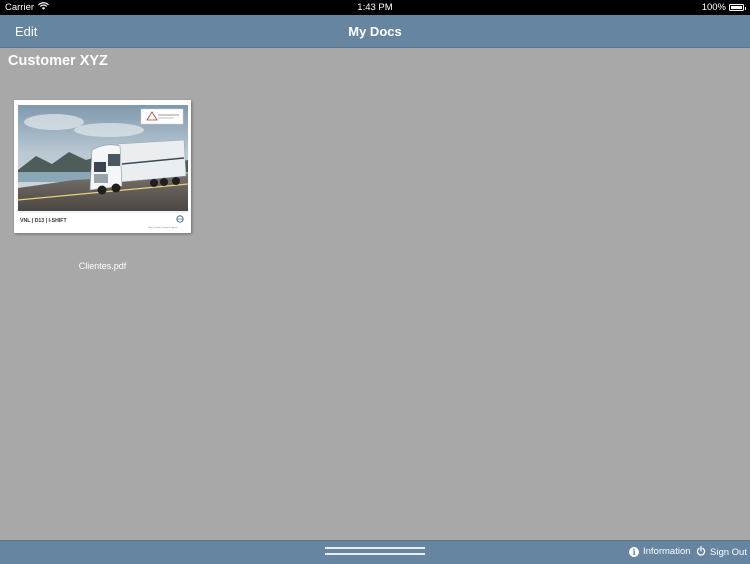 Image resolution: width=750 pixels, height=564 pixels. I want to click on bottom-toolbar: i Information Sign Out, so click(375, 552).